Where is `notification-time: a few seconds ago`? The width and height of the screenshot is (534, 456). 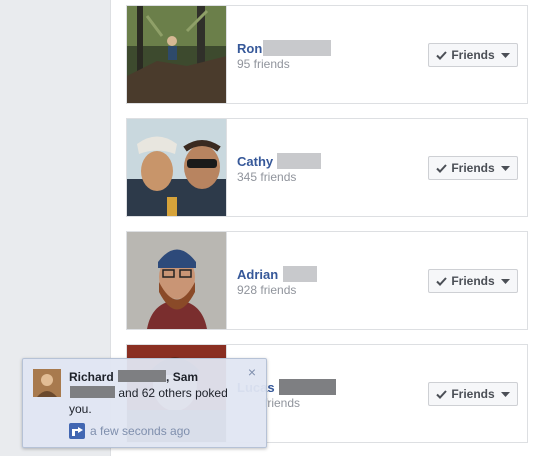 notification-time: a few seconds ago is located at coordinates (129, 431).